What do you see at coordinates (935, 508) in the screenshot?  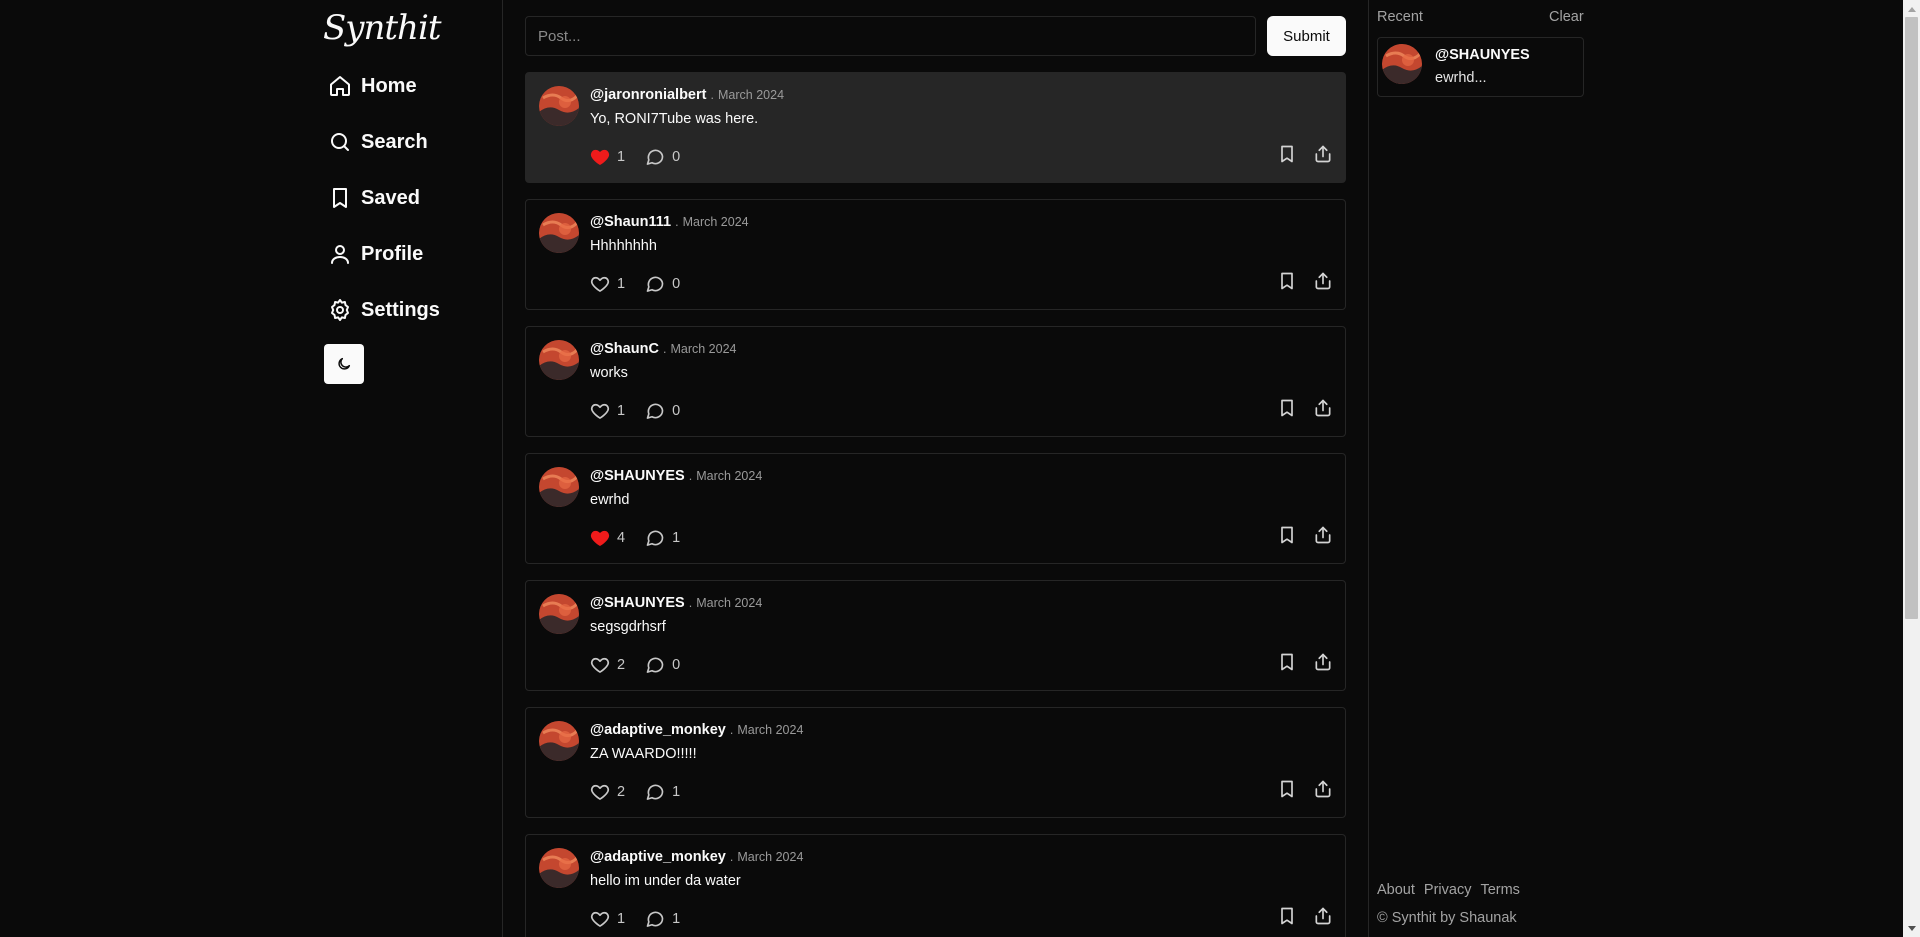 I see `post-card: @SHAUNYES . March 2024 ewrhd 4 1` at bounding box center [935, 508].